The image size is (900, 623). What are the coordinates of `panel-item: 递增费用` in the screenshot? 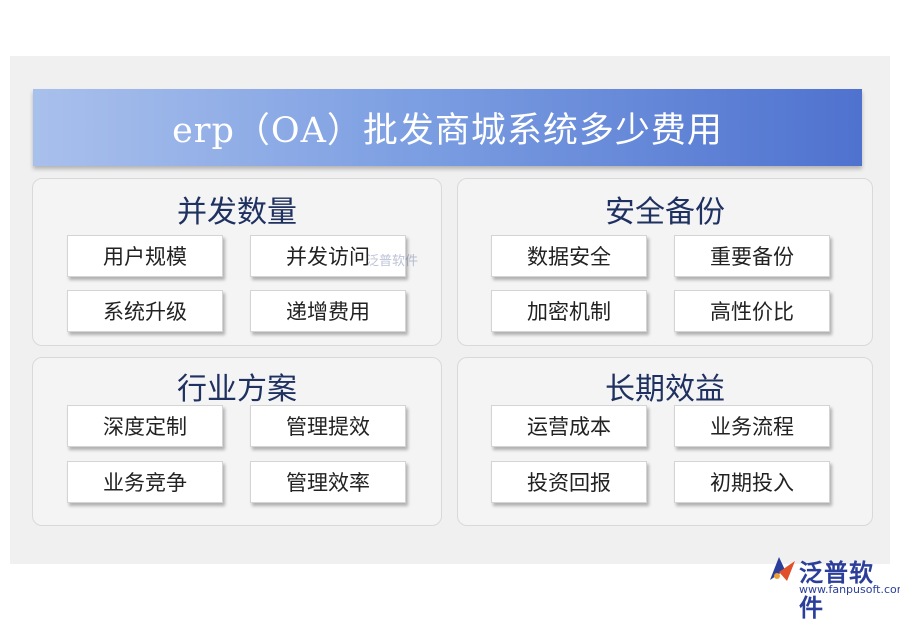 It's located at (328, 311).